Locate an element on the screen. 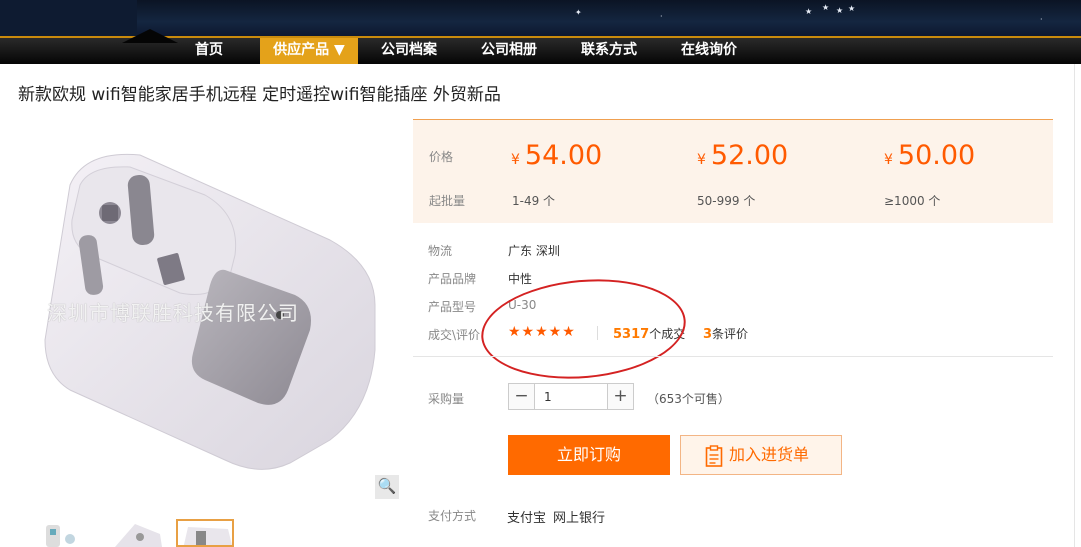 The width and height of the screenshot is (1081, 547). price-value: 54.00 is located at coordinates (563, 155).